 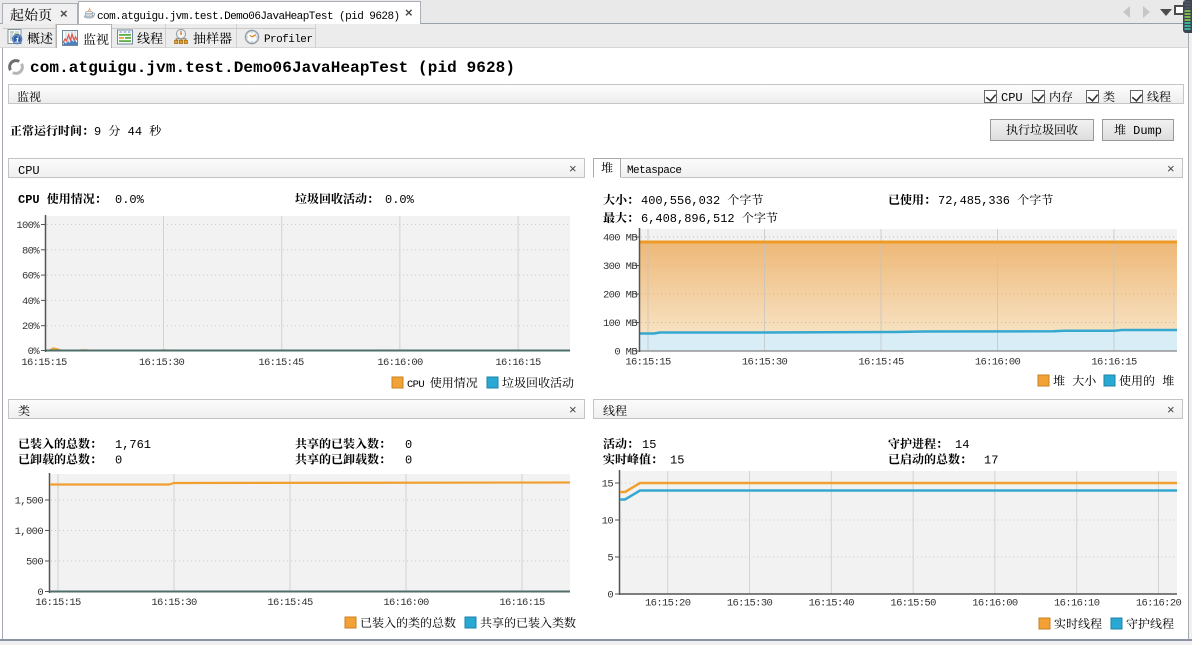 What do you see at coordinates (702, 199) in the screenshot?
I see `svg-text: 400,556,032 个字节` at bounding box center [702, 199].